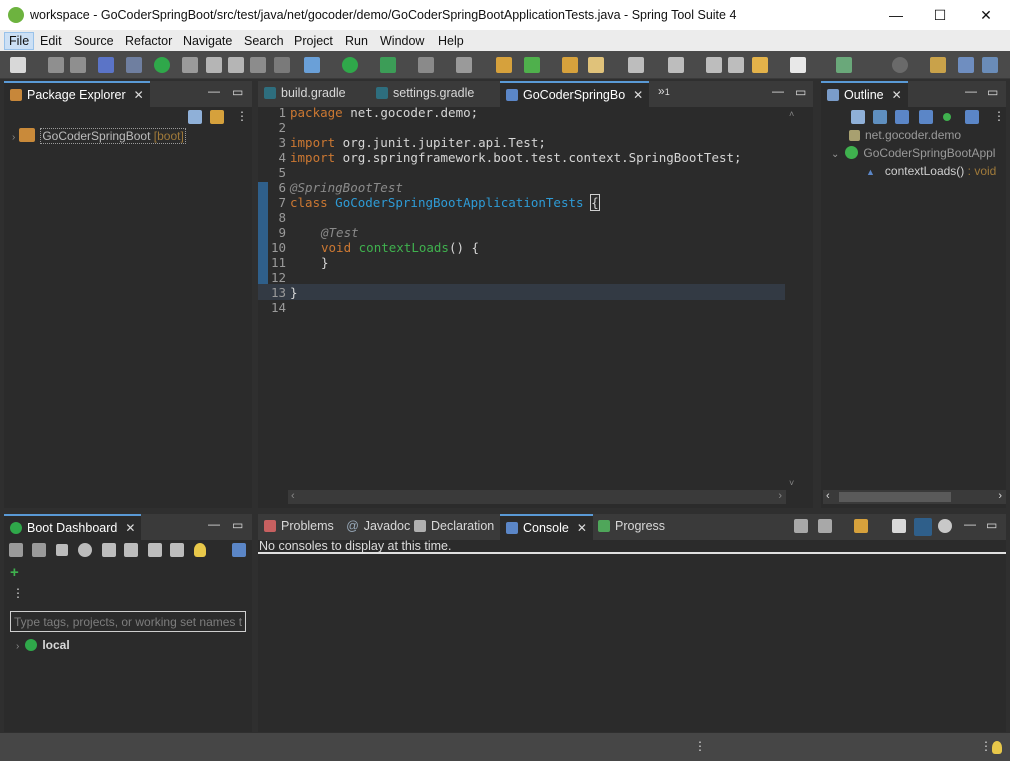 The image size is (1010, 761). Describe the element at coordinates (926, 117) in the screenshot. I see `hide-static-icon` at that location.